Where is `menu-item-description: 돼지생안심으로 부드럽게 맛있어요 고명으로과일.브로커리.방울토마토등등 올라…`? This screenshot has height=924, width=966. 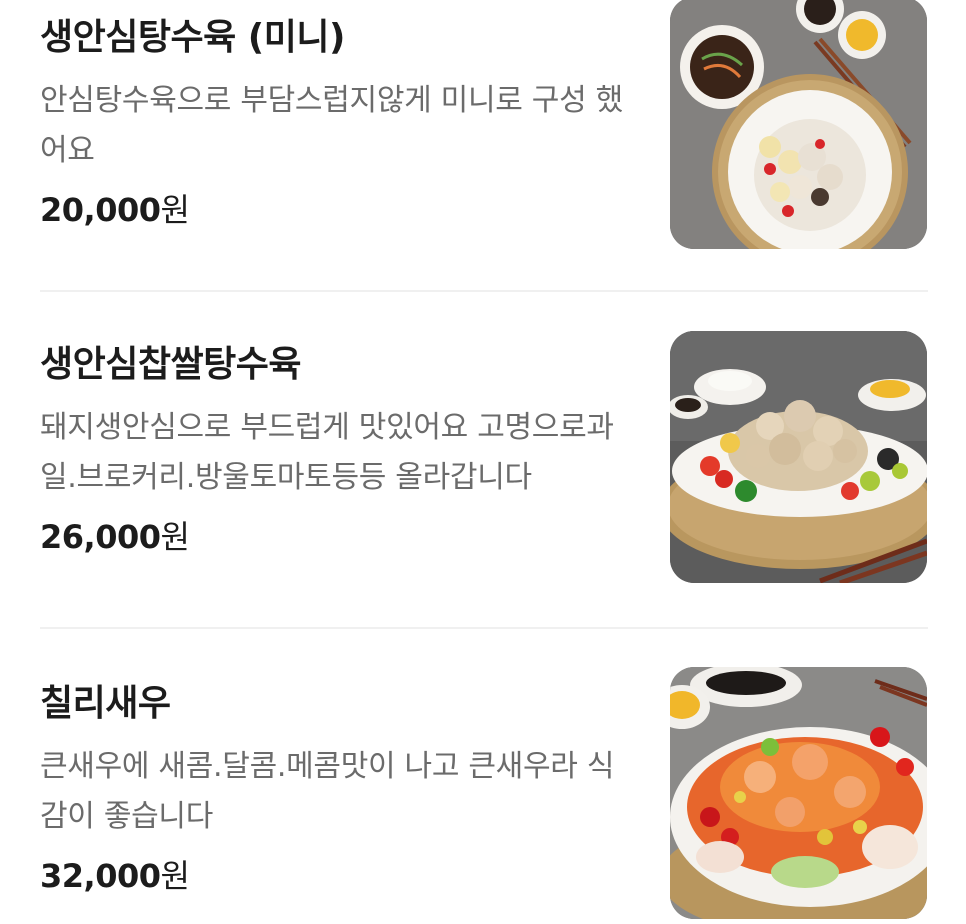
menu-item-description: 돼지생안심으로 부드럽게 맛있어요 고명으로과일.브로커리.방울토마토등등 올라… is located at coordinates (327, 452).